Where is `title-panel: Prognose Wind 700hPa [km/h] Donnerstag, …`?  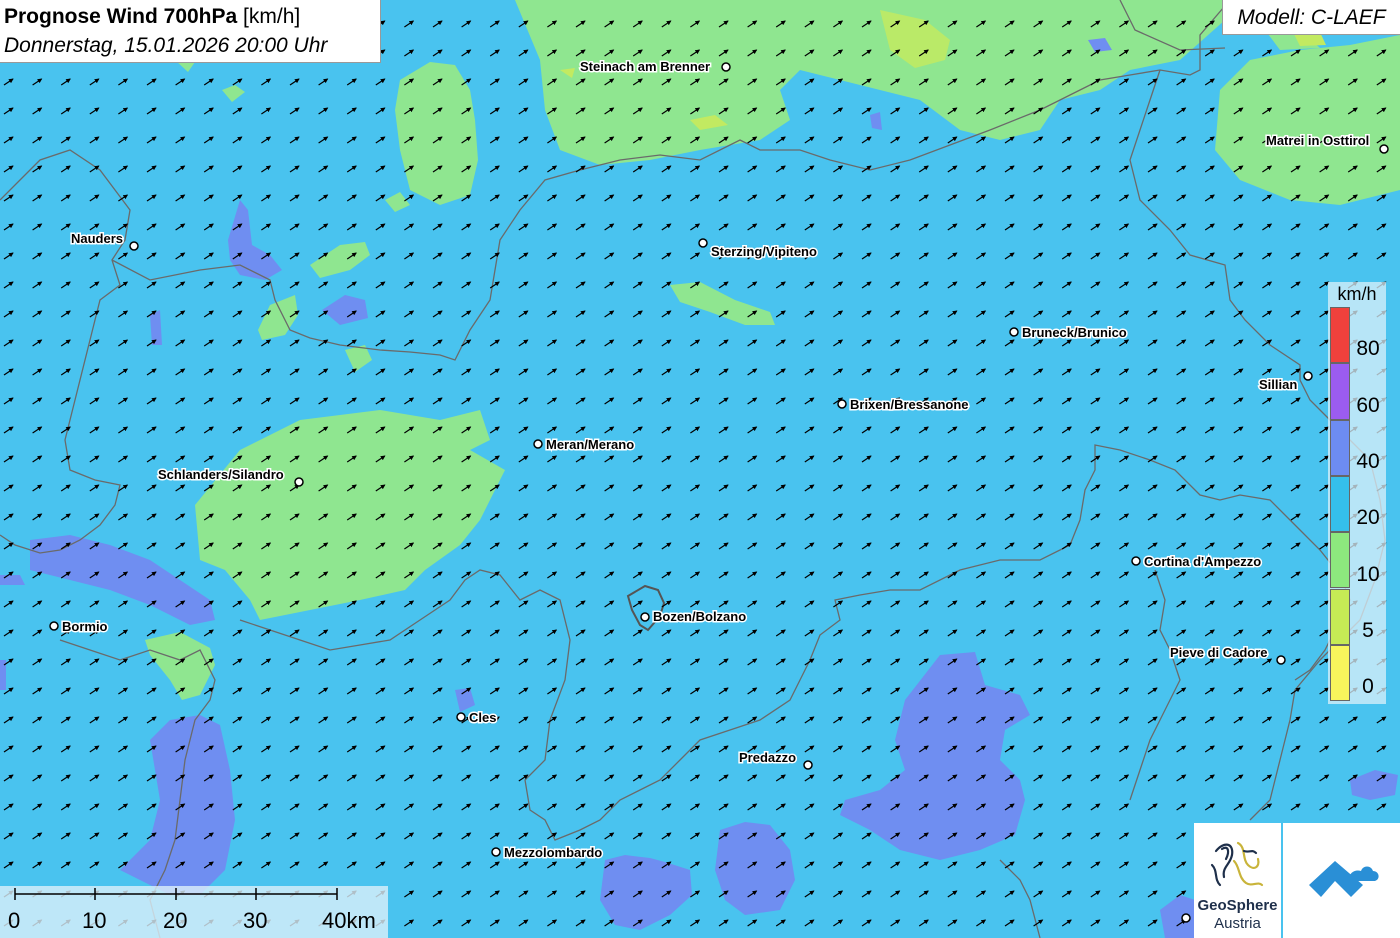
title-panel: Prognose Wind 700hPa [km/h] Donnerstag, … is located at coordinates (190, 31).